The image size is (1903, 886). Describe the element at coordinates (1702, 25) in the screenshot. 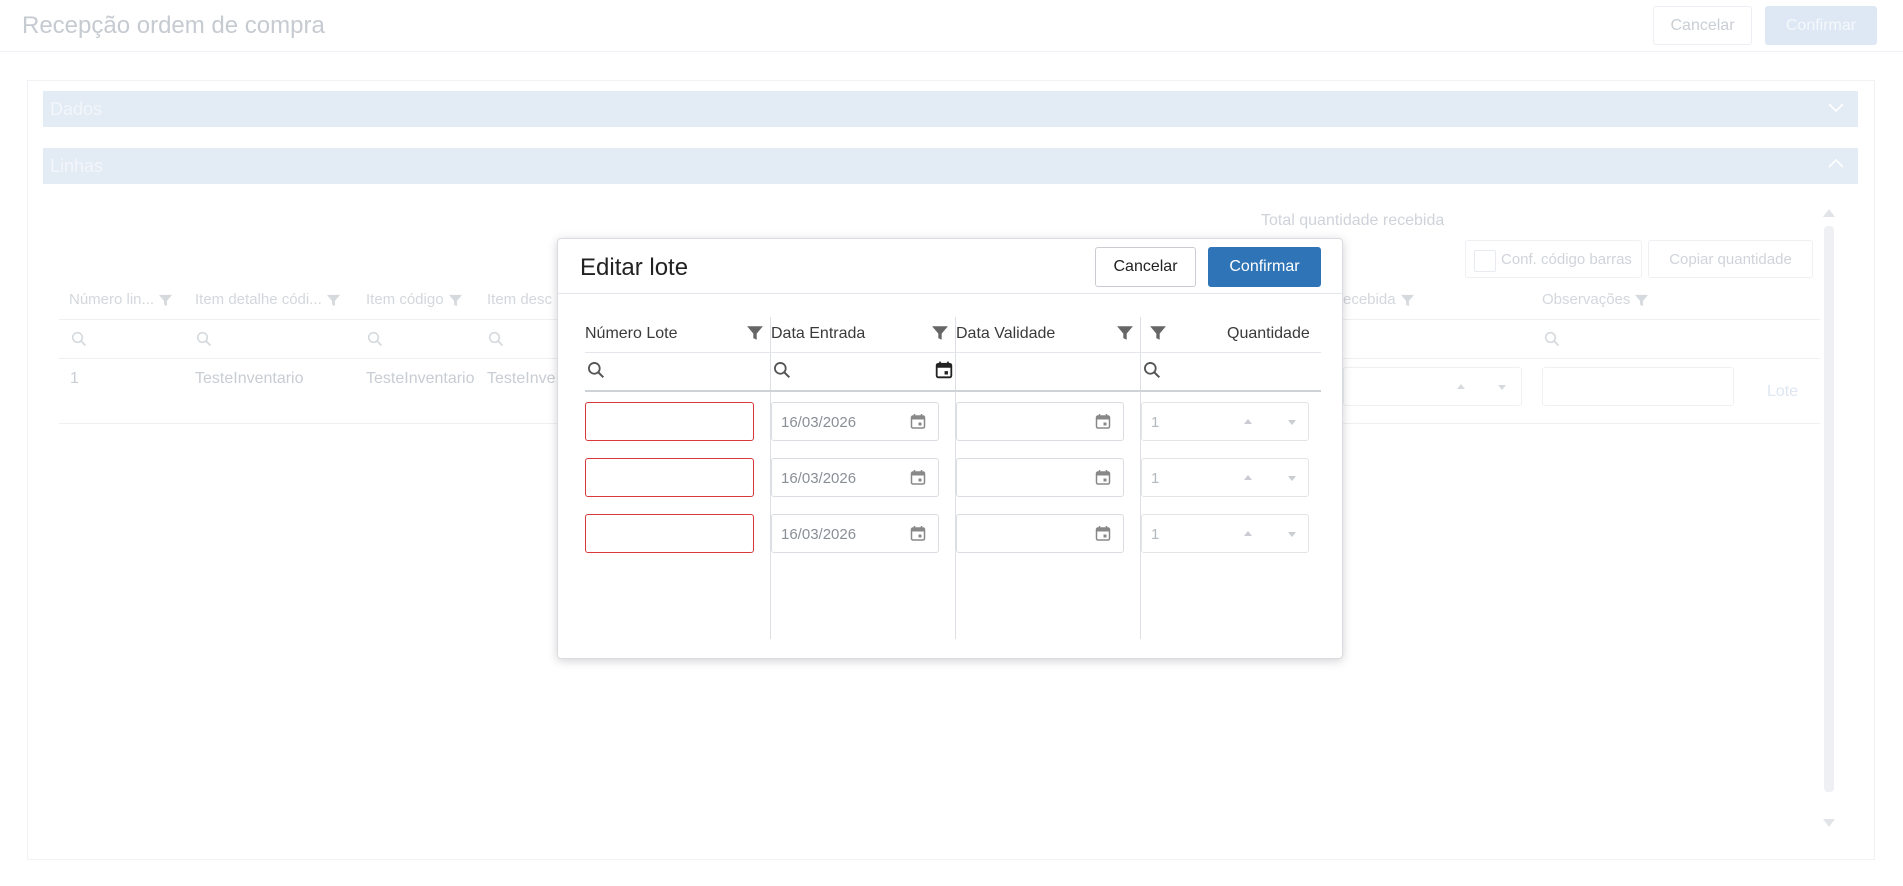

I see `page-cancel-button: Cancelar` at that location.